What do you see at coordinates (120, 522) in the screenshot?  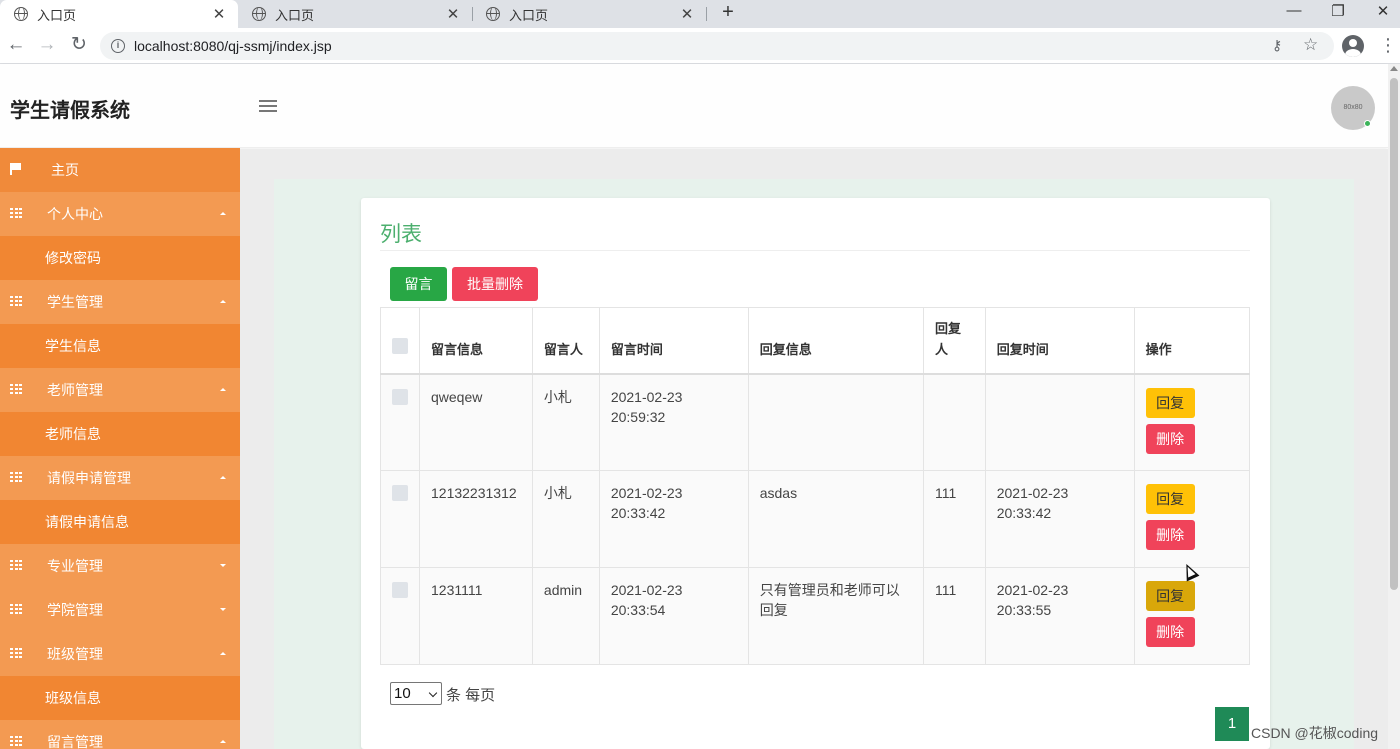 I see `sidebar-item-leave-info: 请假申请信息` at bounding box center [120, 522].